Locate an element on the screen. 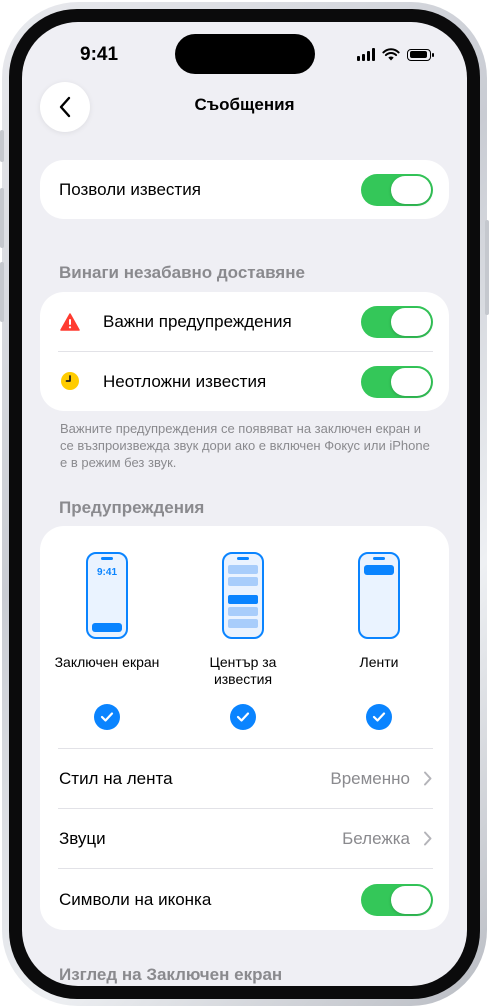 Image resolution: width=489 pixels, height=1008 pixels. time-sensitive-toggle is located at coordinates (397, 382).